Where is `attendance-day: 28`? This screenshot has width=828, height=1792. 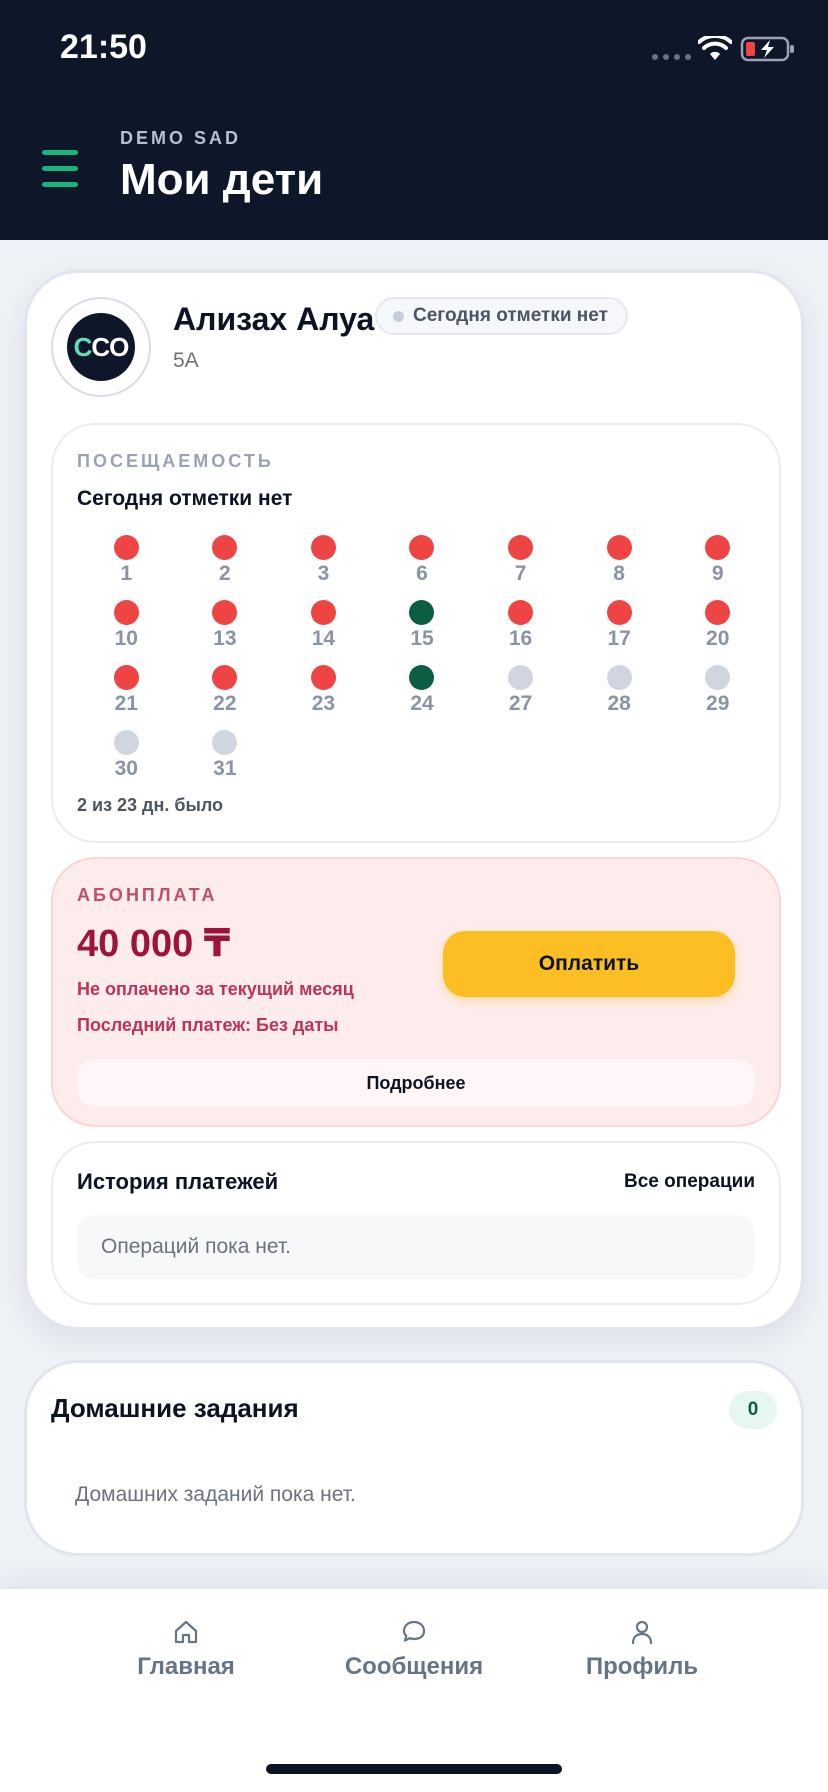 attendance-day: 28 is located at coordinates (619, 690).